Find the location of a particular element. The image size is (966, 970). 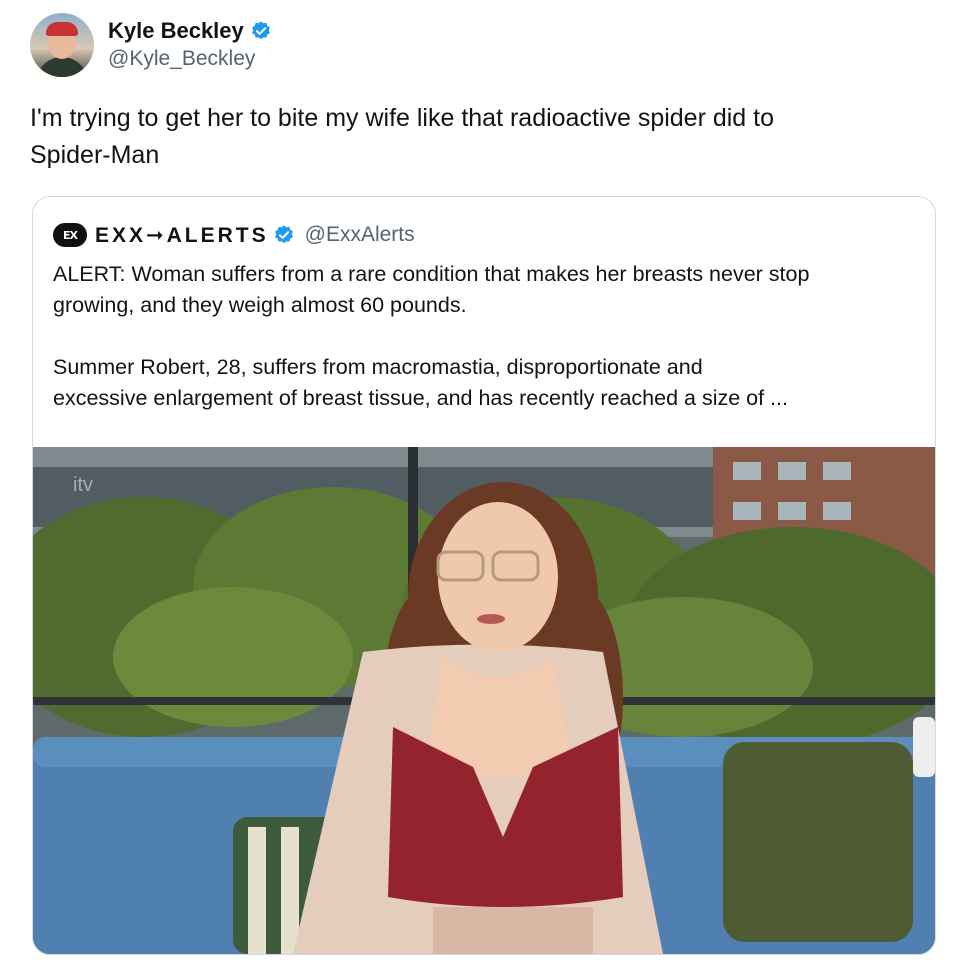

display-name: Kyle Beckley is located at coordinates (176, 31).